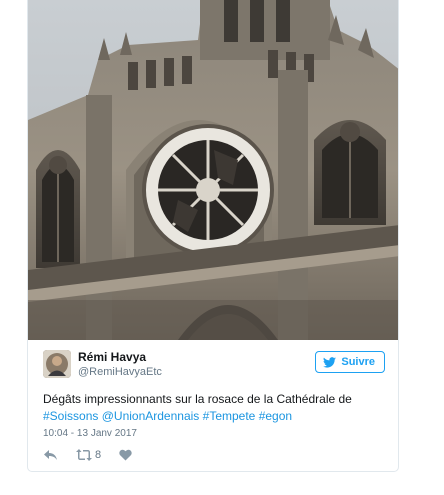 This screenshot has height=495, width=444. I want to click on mention-union-ardennais: @UnionArdennais, so click(151, 416).